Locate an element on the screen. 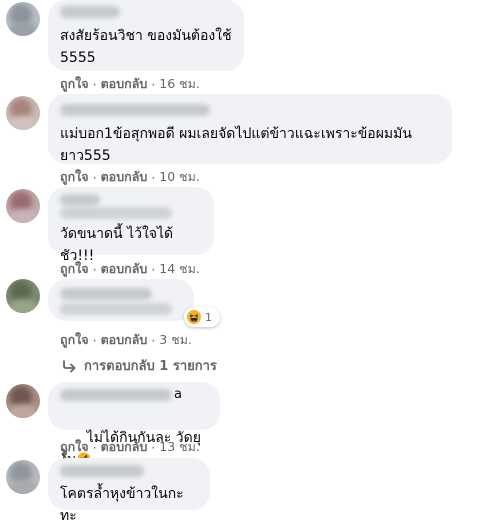 Image resolution: width=488 pixels, height=527 pixels. author-subline-blurred is located at coordinates (116, 213).